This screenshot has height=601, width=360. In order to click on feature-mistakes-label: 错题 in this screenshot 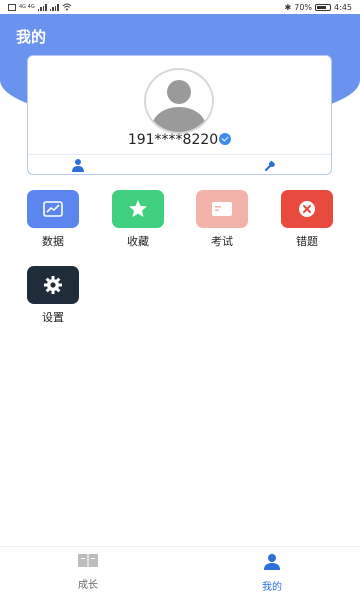, I will do `click(307, 241)`.